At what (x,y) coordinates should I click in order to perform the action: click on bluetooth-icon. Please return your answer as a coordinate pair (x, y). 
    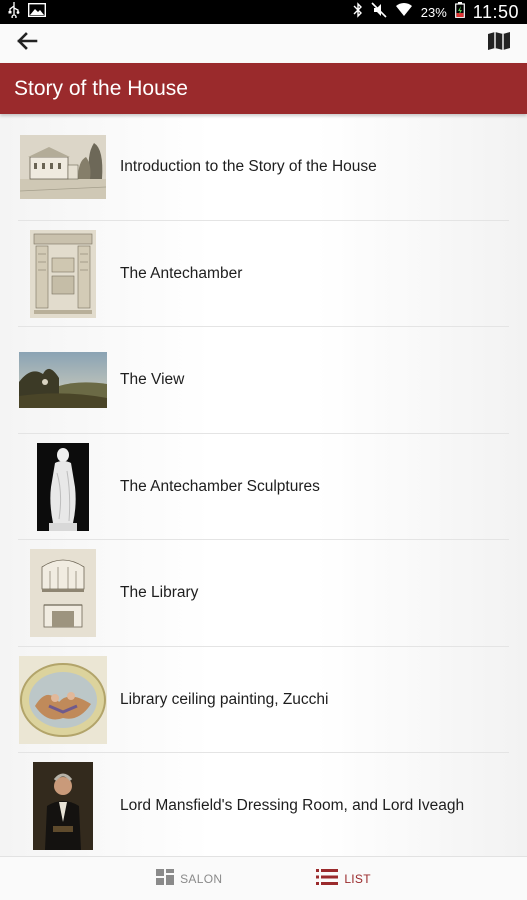
    Looking at the image, I should click on (358, 12).